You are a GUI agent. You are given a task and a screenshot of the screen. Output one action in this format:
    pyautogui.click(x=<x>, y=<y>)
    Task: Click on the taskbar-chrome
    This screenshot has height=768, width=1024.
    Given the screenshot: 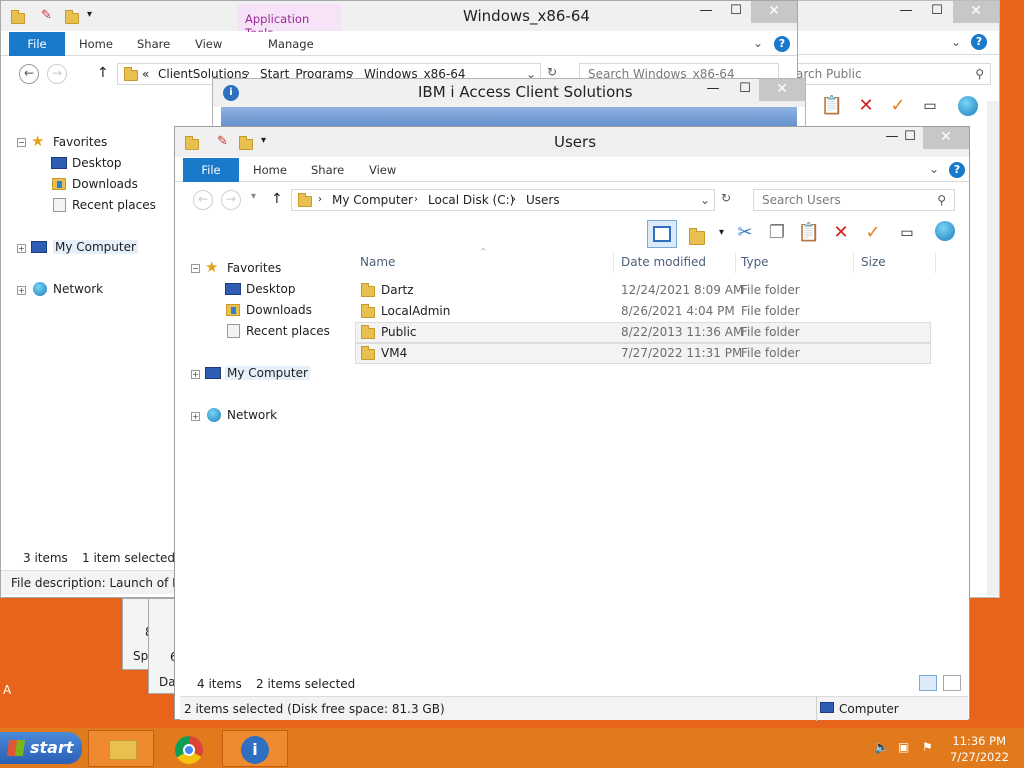 What is the action you would take?
    pyautogui.click(x=189, y=748)
    